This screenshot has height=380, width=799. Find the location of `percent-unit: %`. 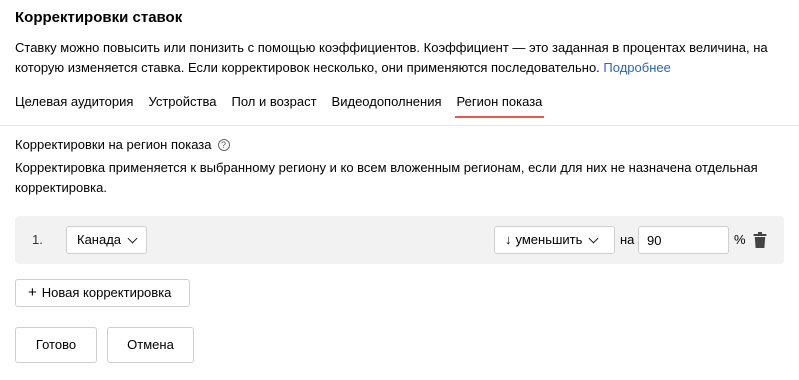

percent-unit: % is located at coordinates (740, 239).